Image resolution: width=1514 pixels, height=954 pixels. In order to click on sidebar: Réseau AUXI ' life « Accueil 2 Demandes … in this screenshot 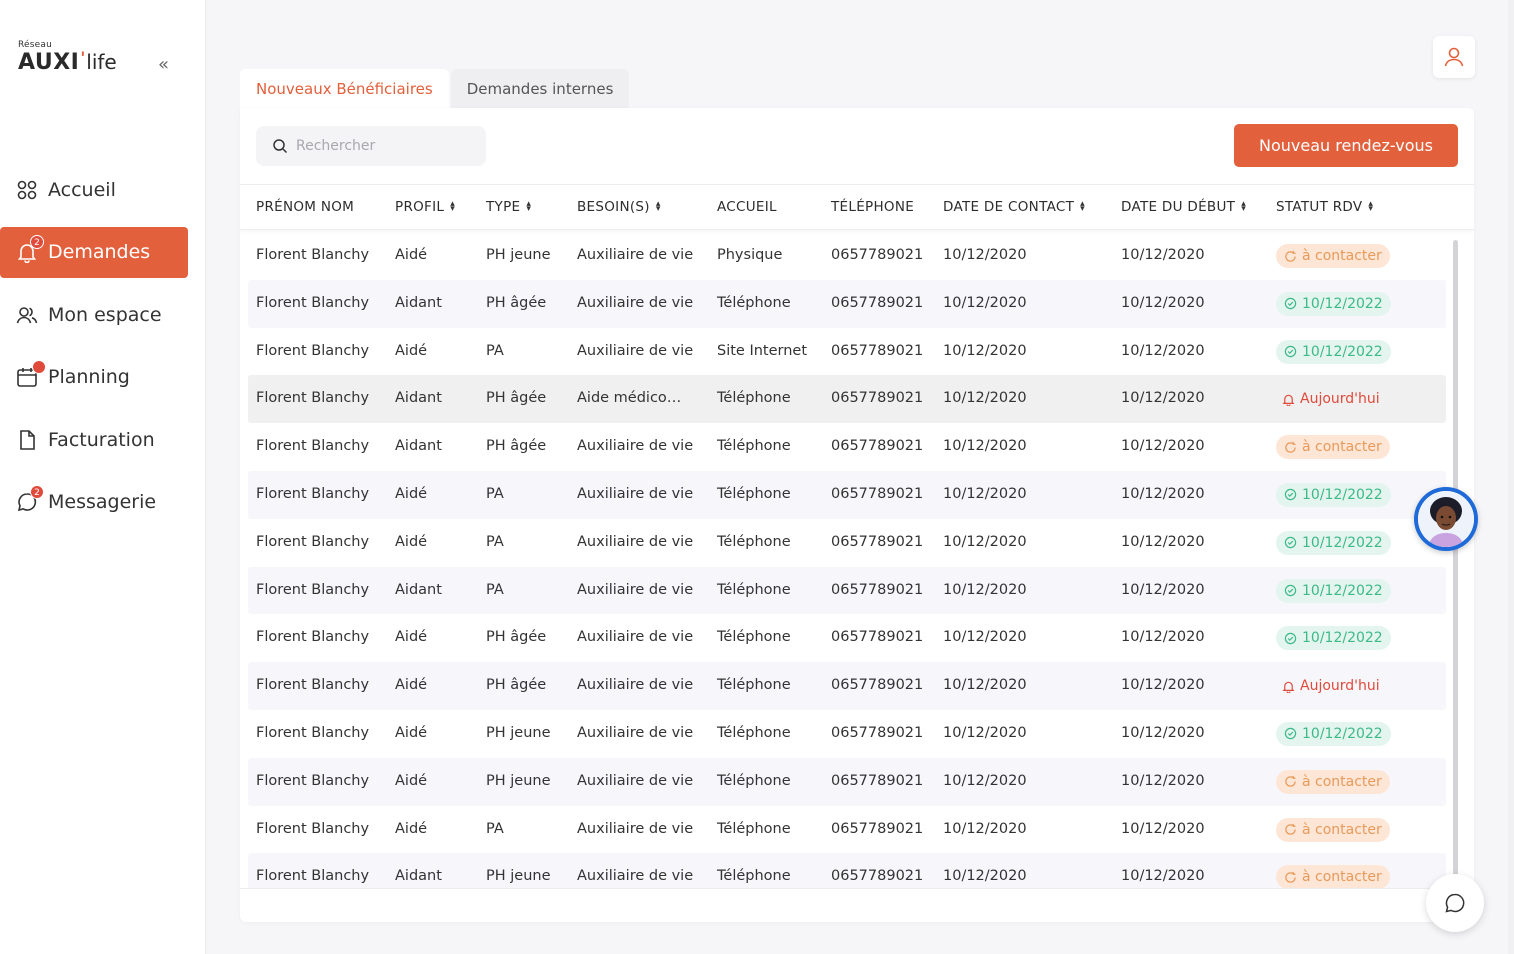, I will do `click(103, 477)`.